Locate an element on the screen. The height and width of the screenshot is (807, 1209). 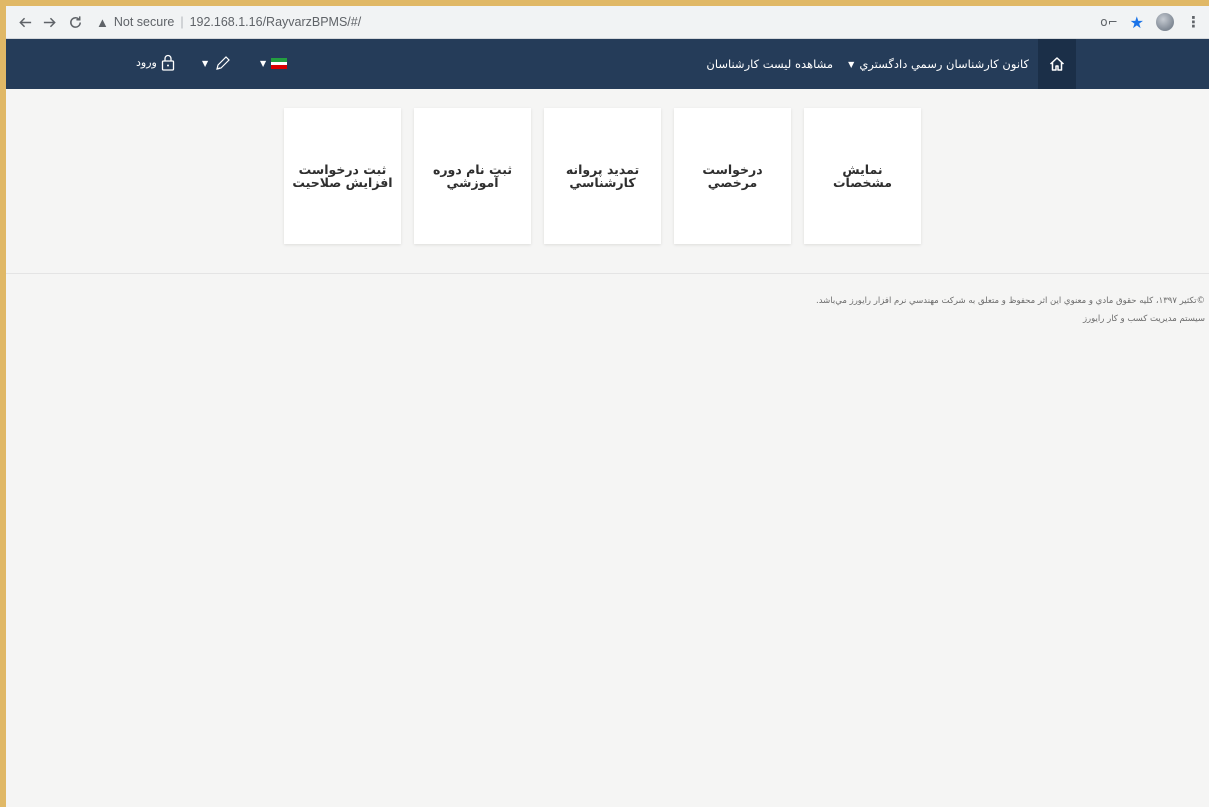
reload-button is located at coordinates (75, 22).